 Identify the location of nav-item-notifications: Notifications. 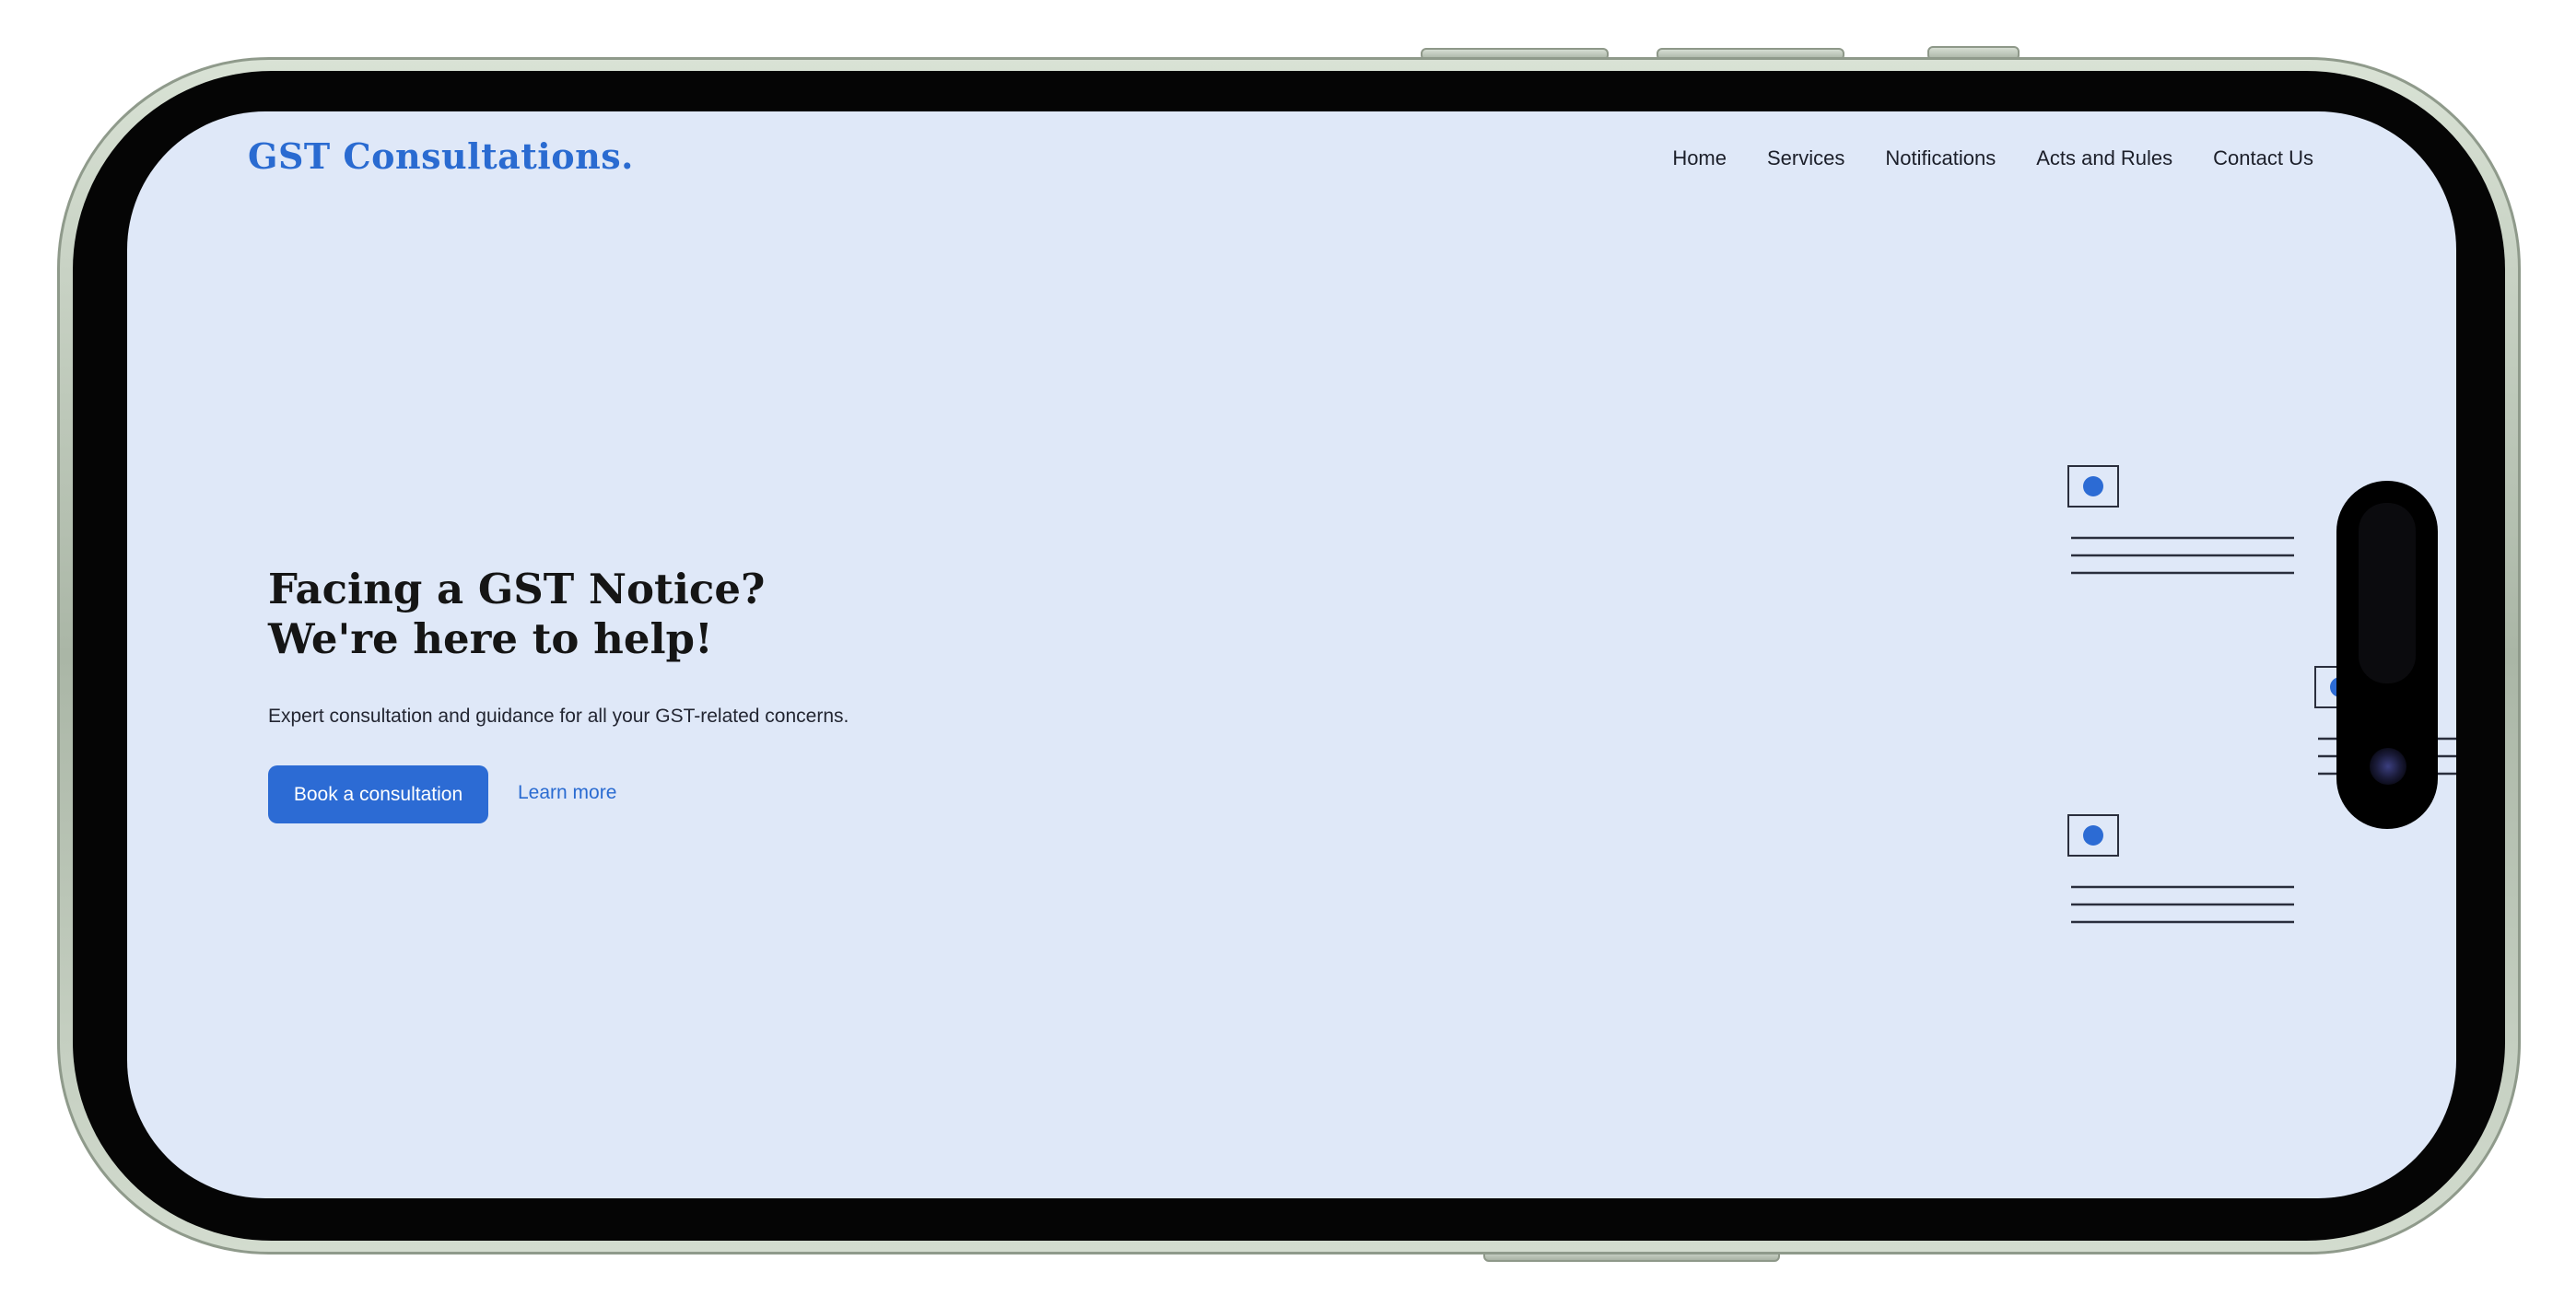
(1941, 158).